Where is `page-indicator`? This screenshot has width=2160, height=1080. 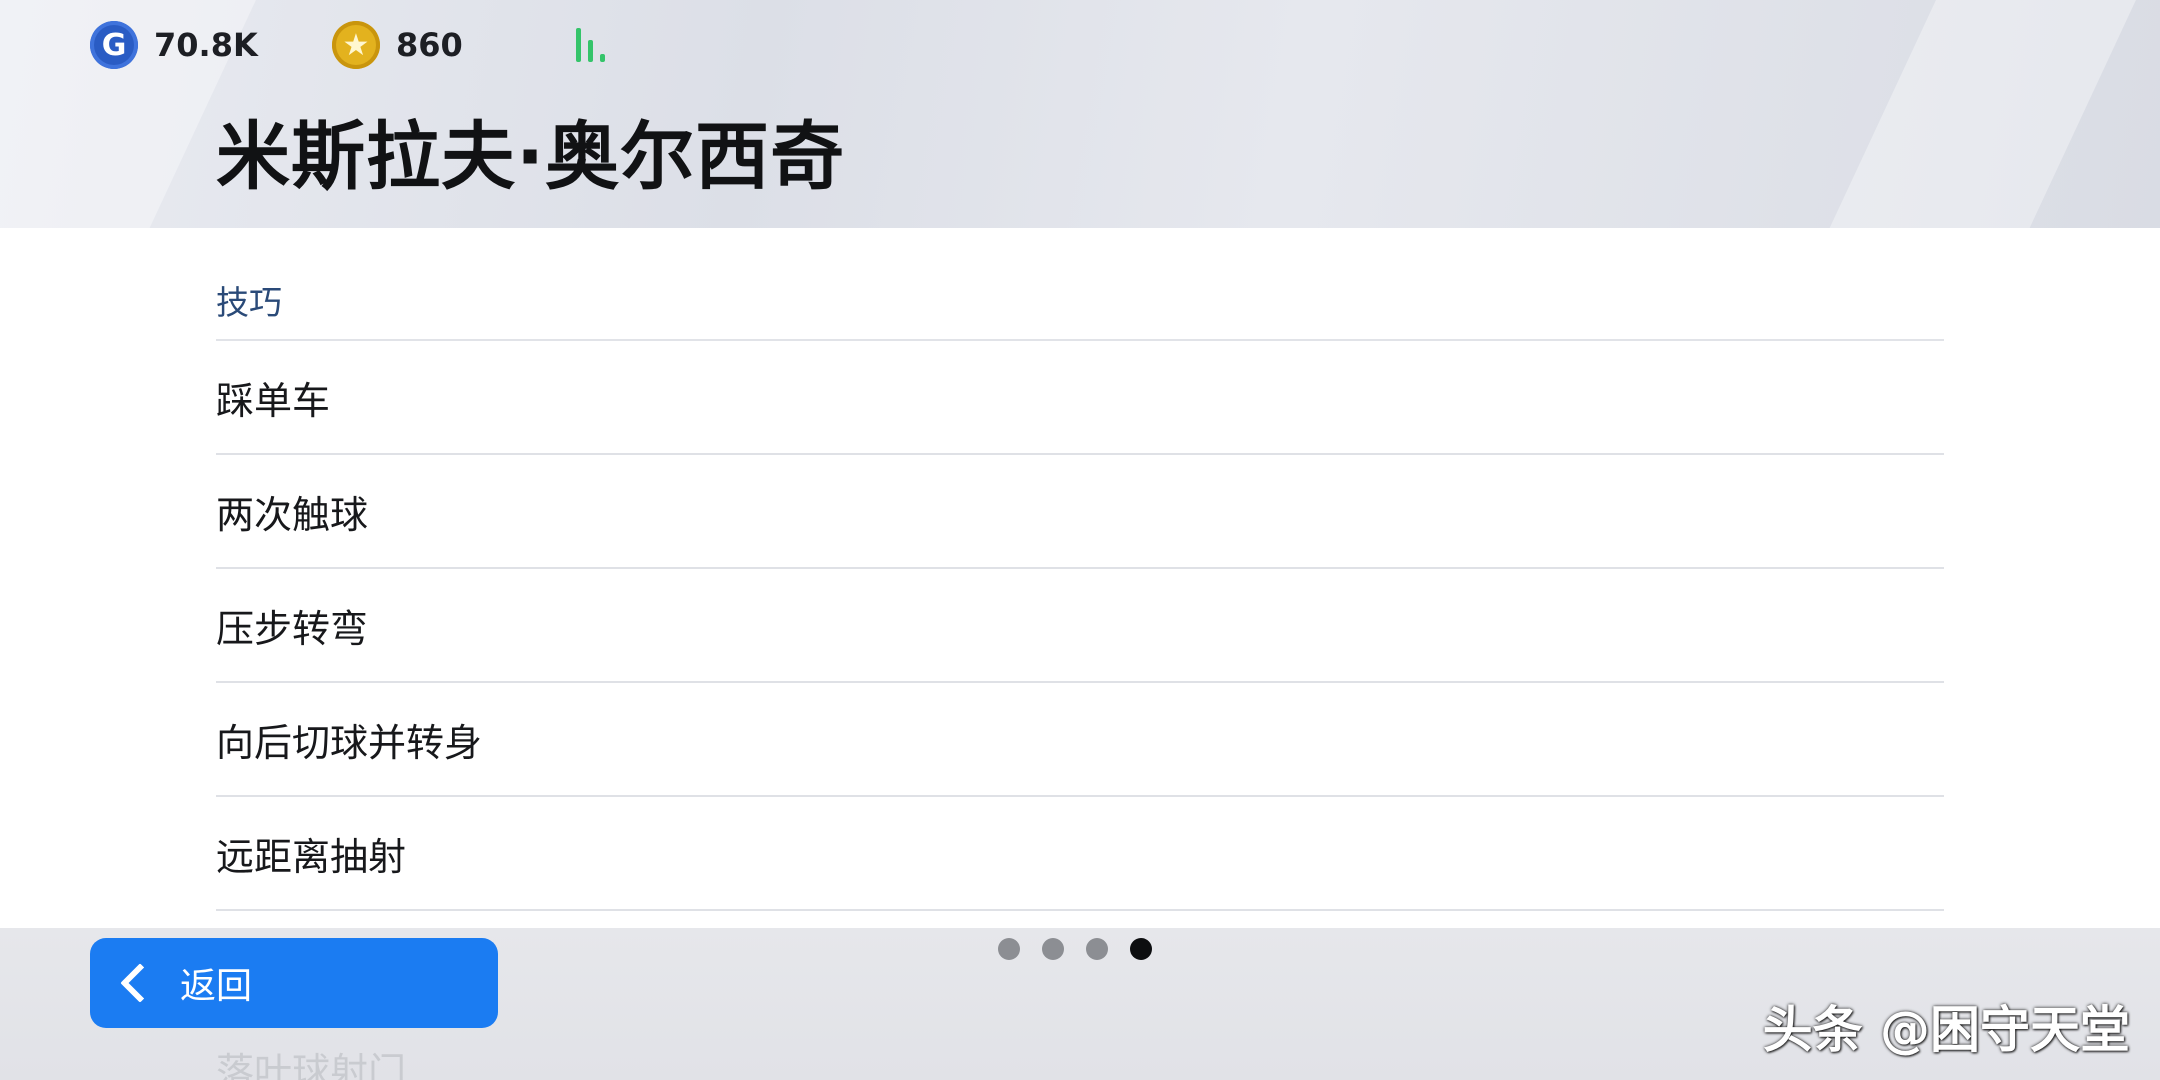 page-indicator is located at coordinates (1075, 949).